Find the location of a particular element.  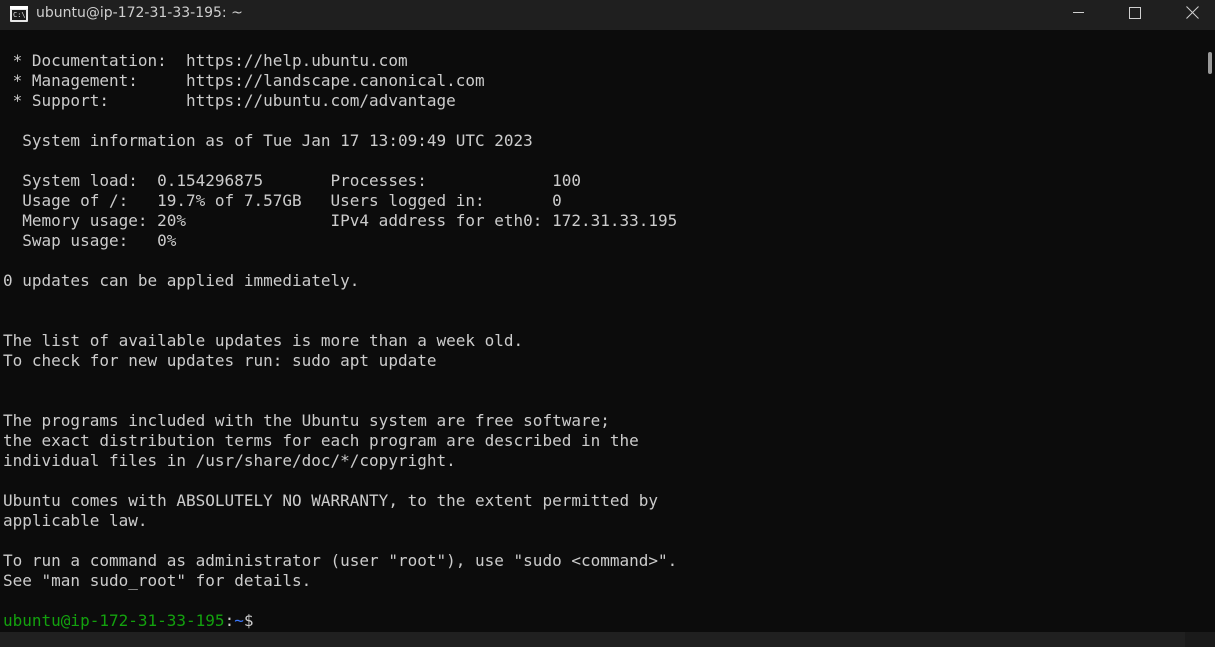

terminal-line: See "man sudo_root" for details. is located at coordinates (157, 580).